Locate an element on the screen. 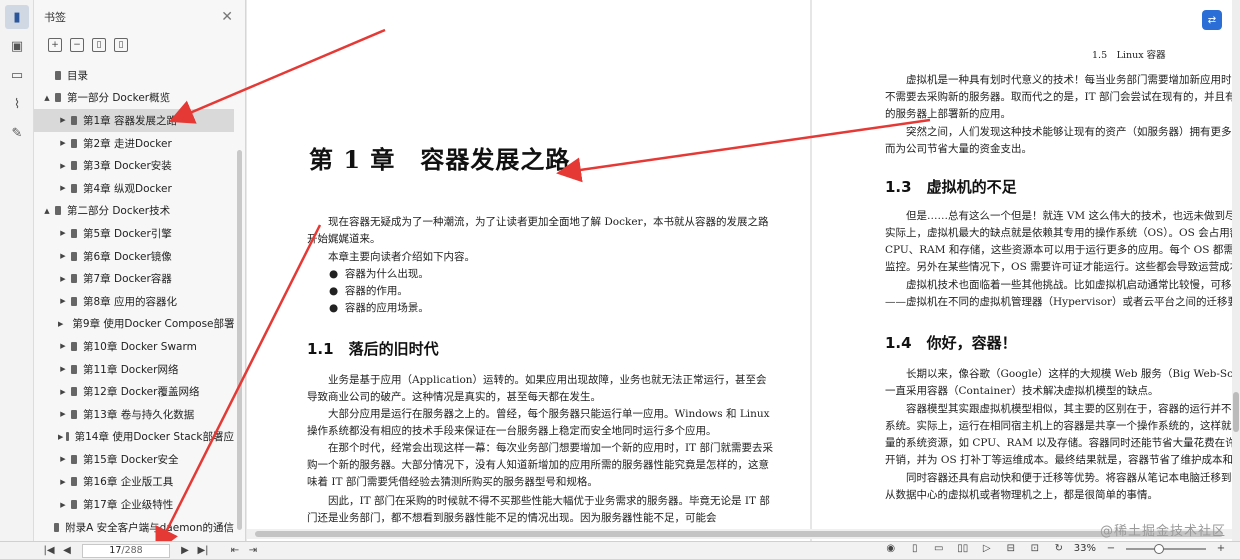 The image size is (1240, 559). zoom-slider is located at coordinates (1166, 548).